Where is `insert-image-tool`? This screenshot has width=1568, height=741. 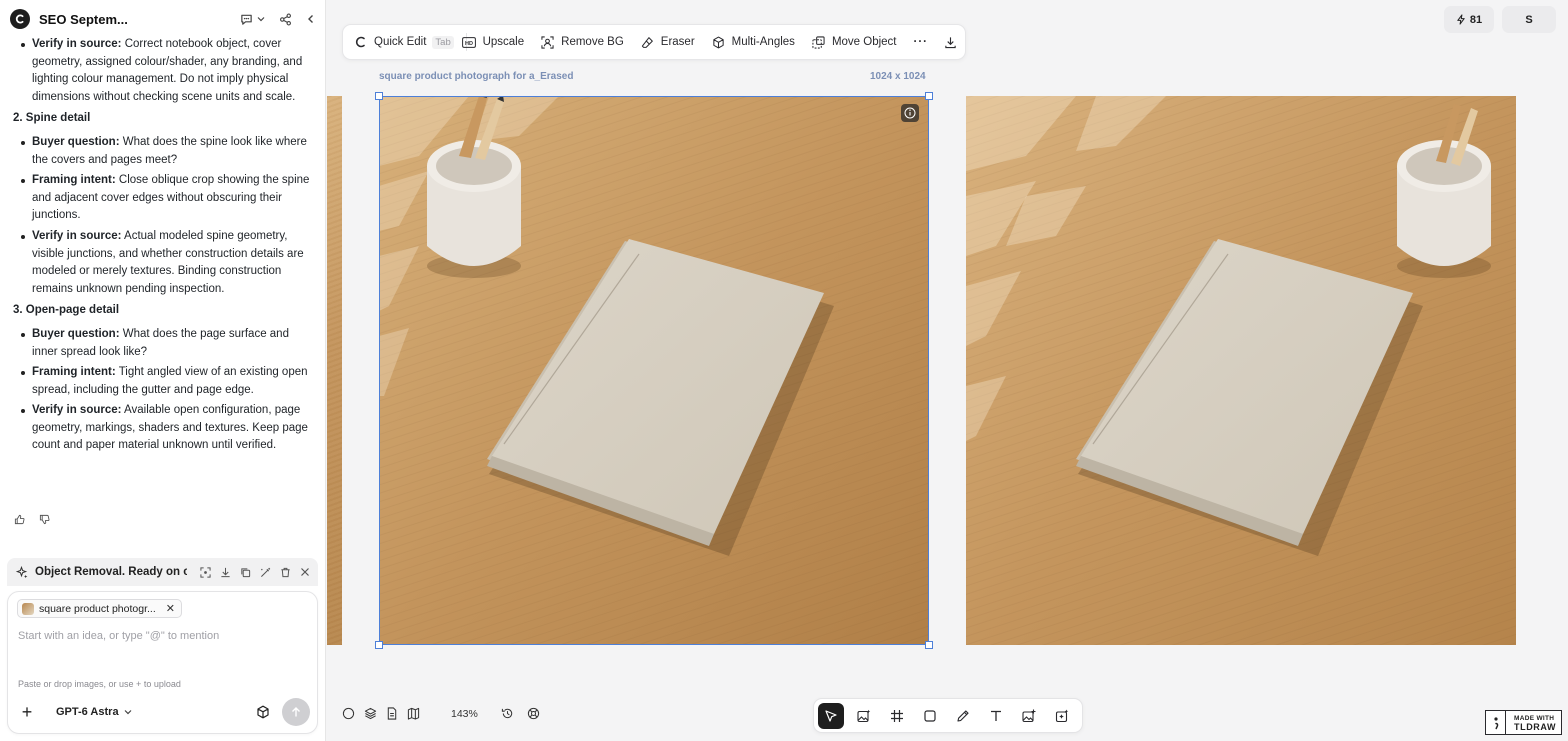
insert-image-tool is located at coordinates (1029, 716).